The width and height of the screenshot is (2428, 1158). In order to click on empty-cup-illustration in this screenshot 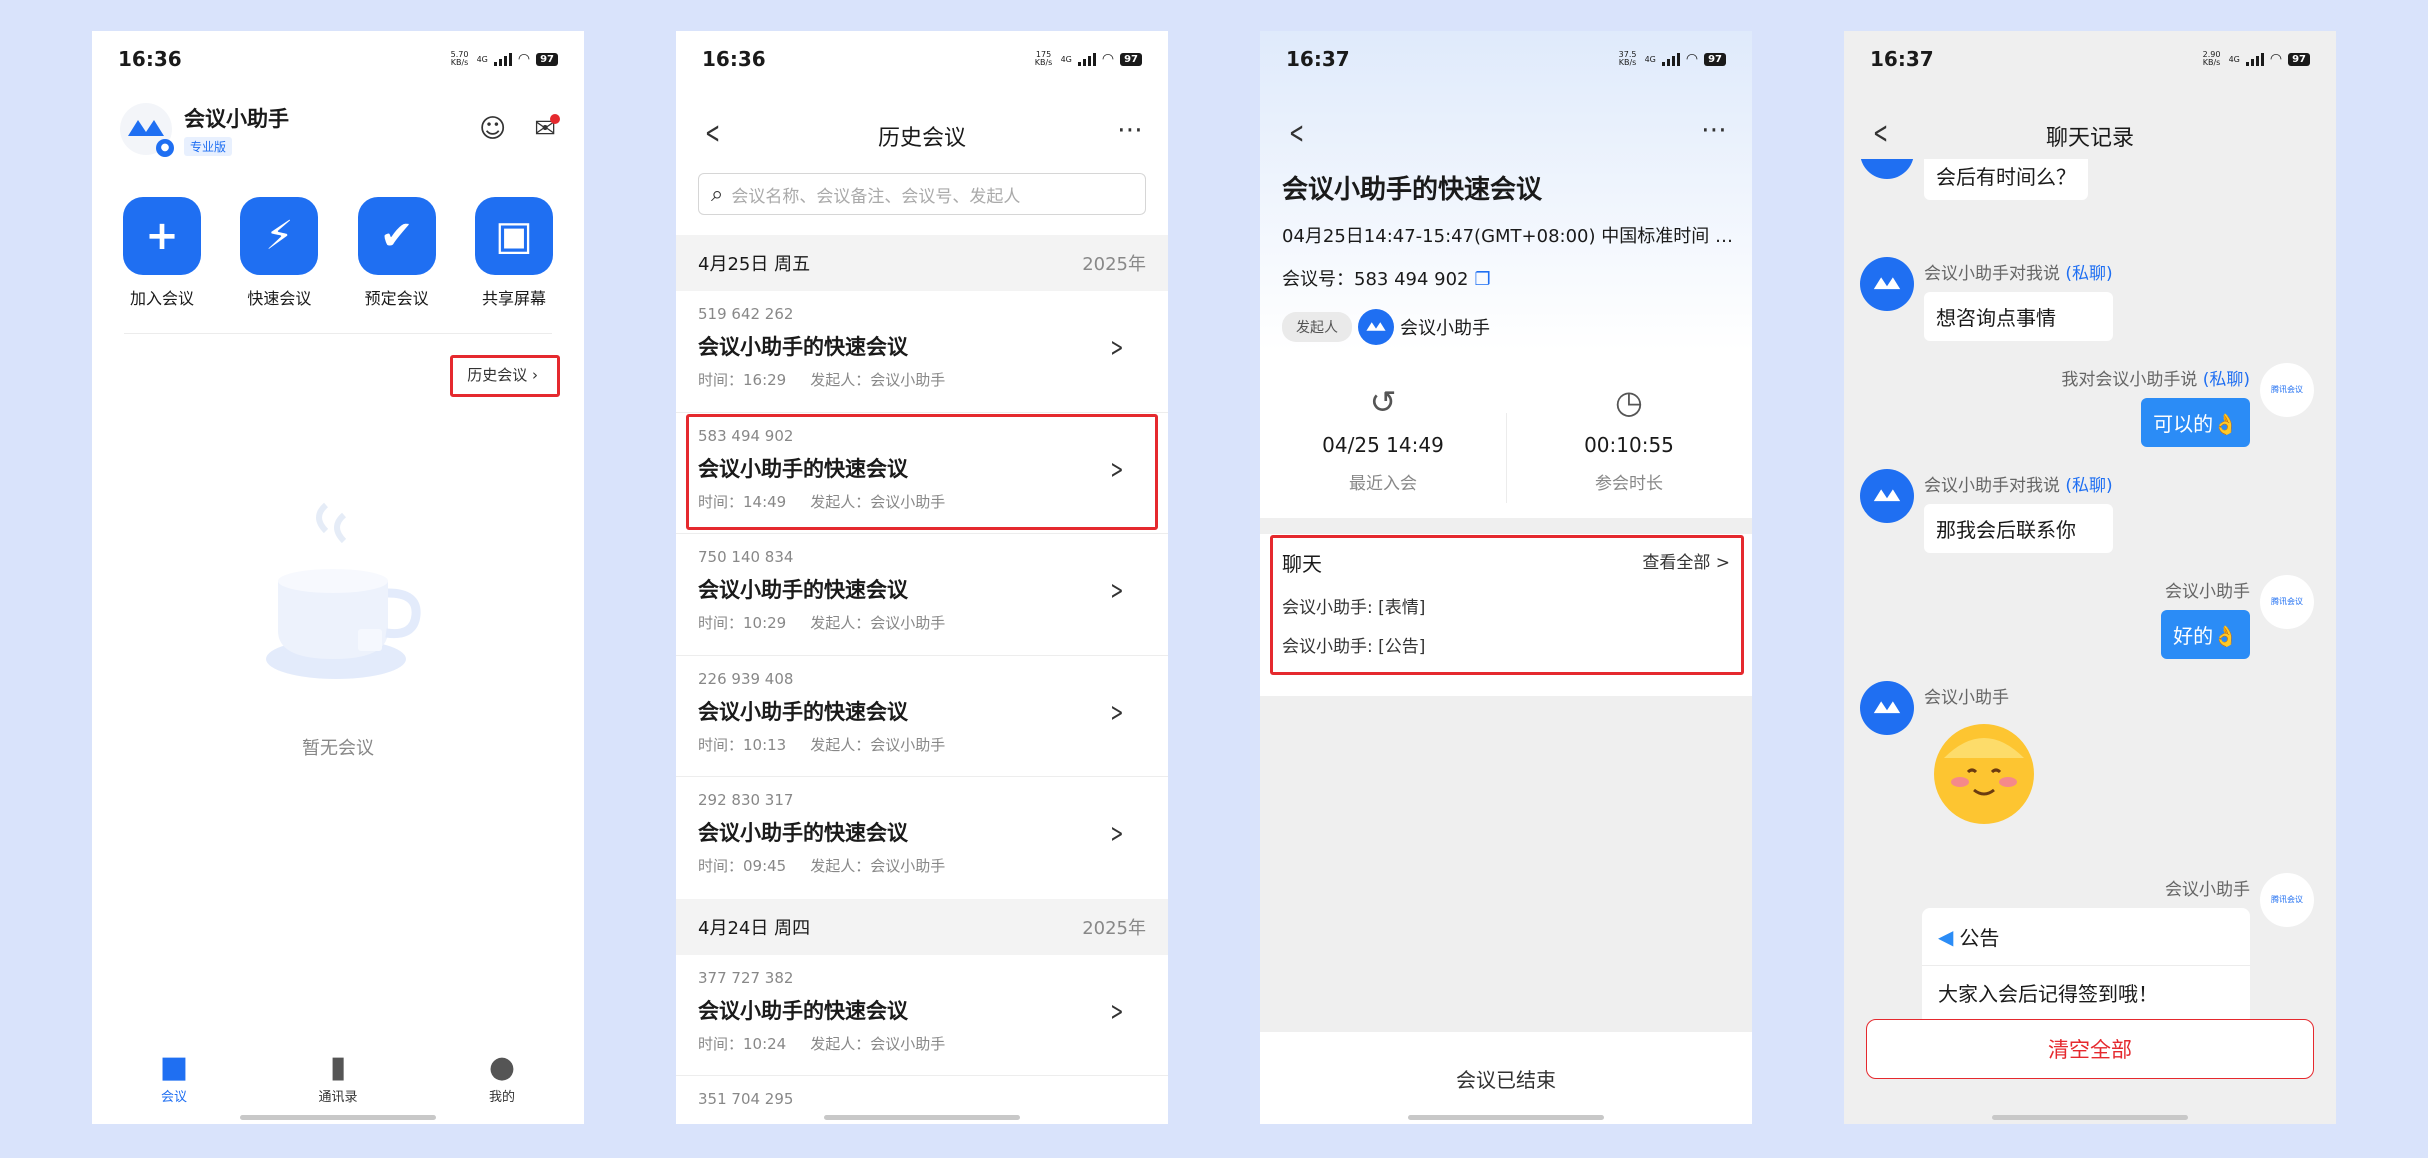, I will do `click(343, 590)`.